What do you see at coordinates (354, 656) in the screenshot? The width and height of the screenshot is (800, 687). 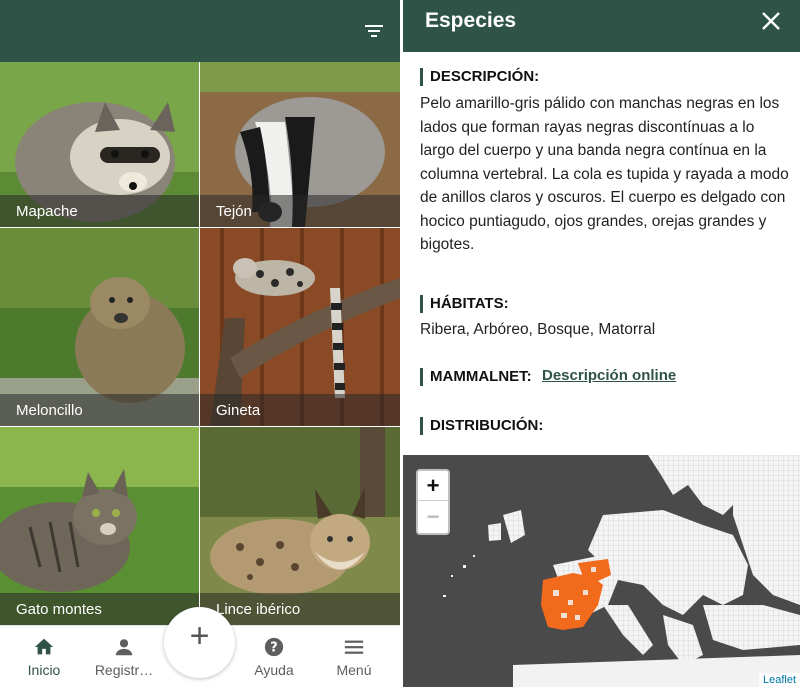 I see `nav-menu: Menú` at bounding box center [354, 656].